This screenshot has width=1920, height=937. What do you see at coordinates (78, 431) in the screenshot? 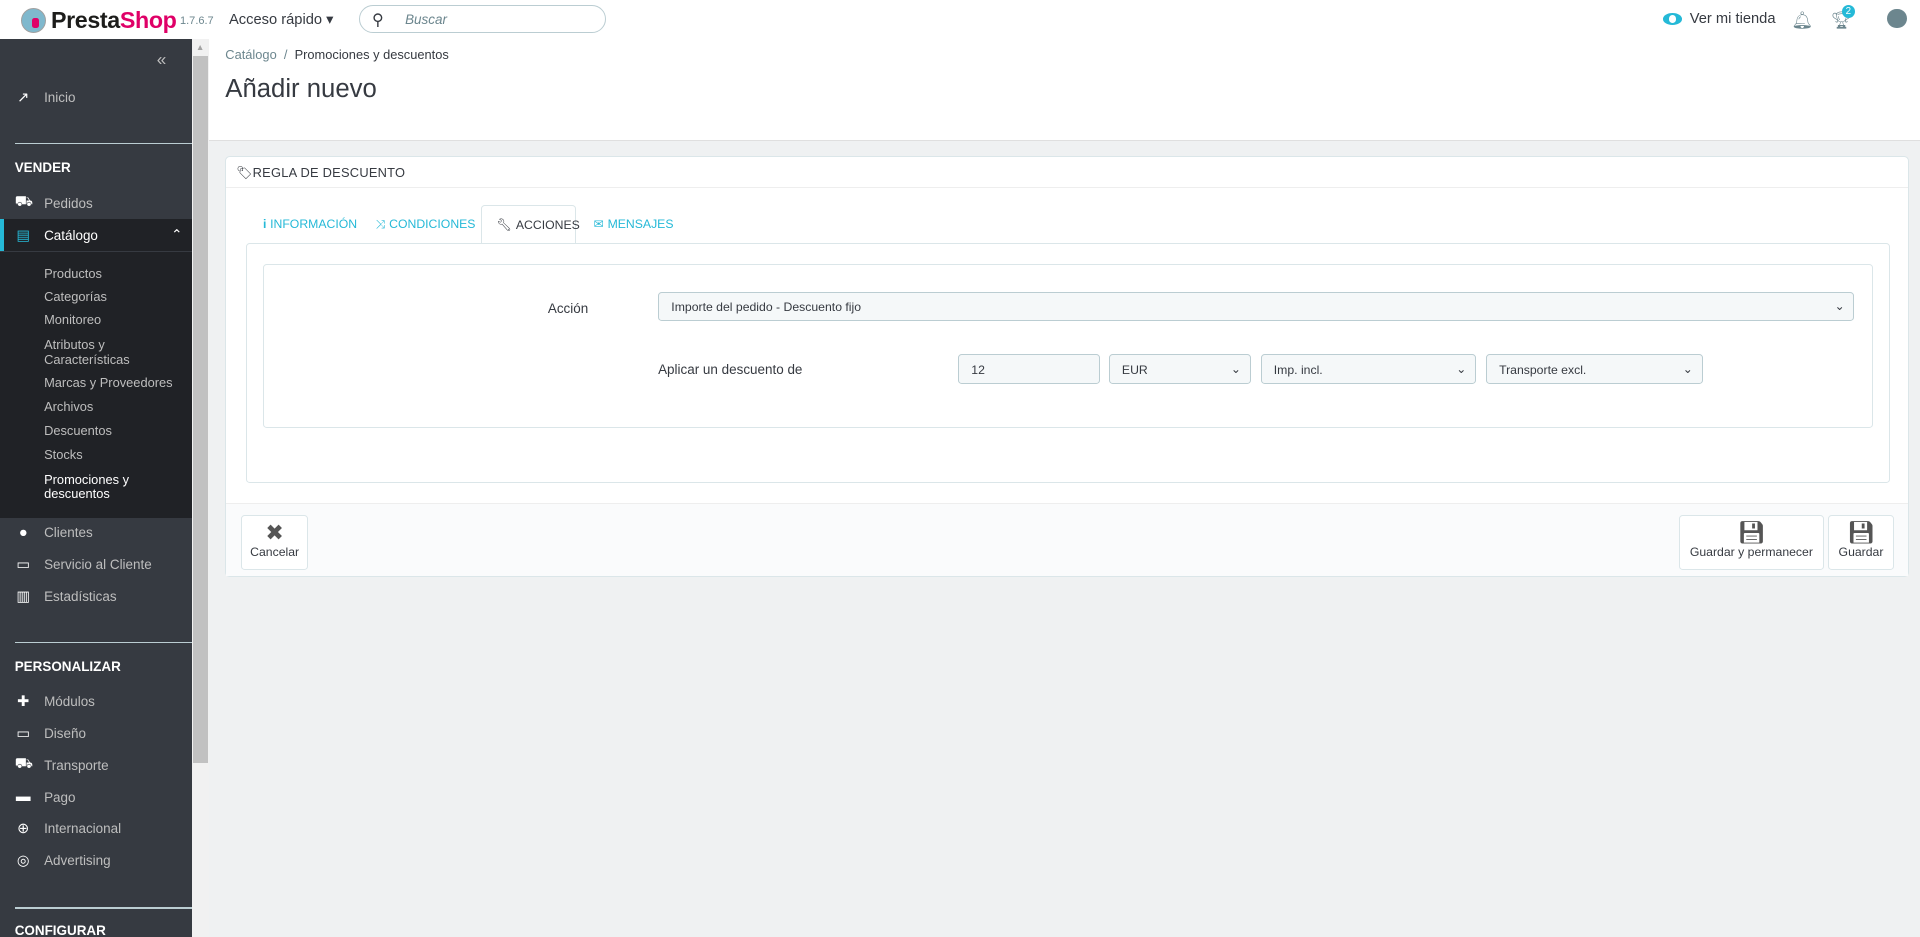
I see `submenu-item: Descuentos` at bounding box center [78, 431].